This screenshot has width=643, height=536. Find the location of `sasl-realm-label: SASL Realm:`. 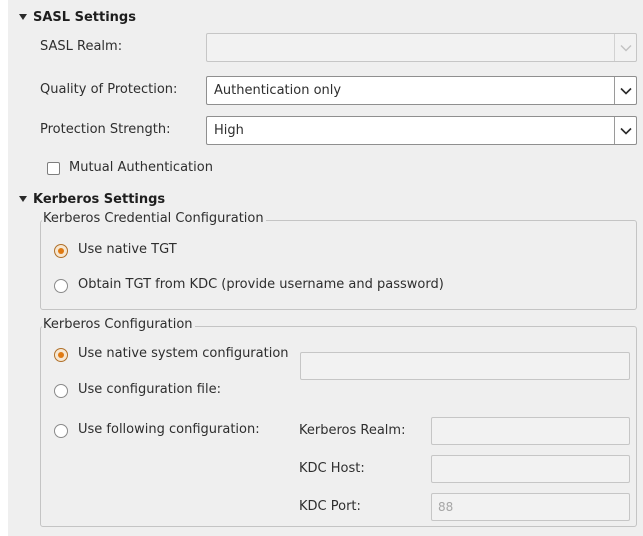

sasl-realm-label: SASL Realm: is located at coordinates (81, 46).